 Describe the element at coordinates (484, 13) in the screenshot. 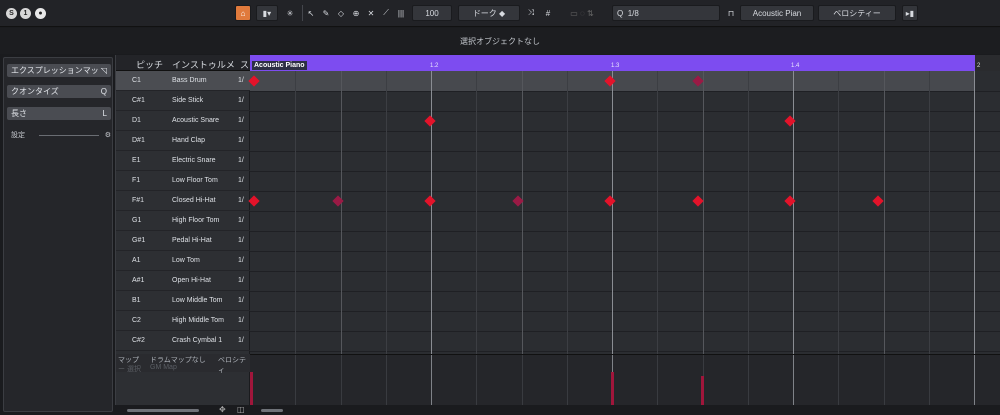

I see `drum-mode-label: ドーク` at that location.